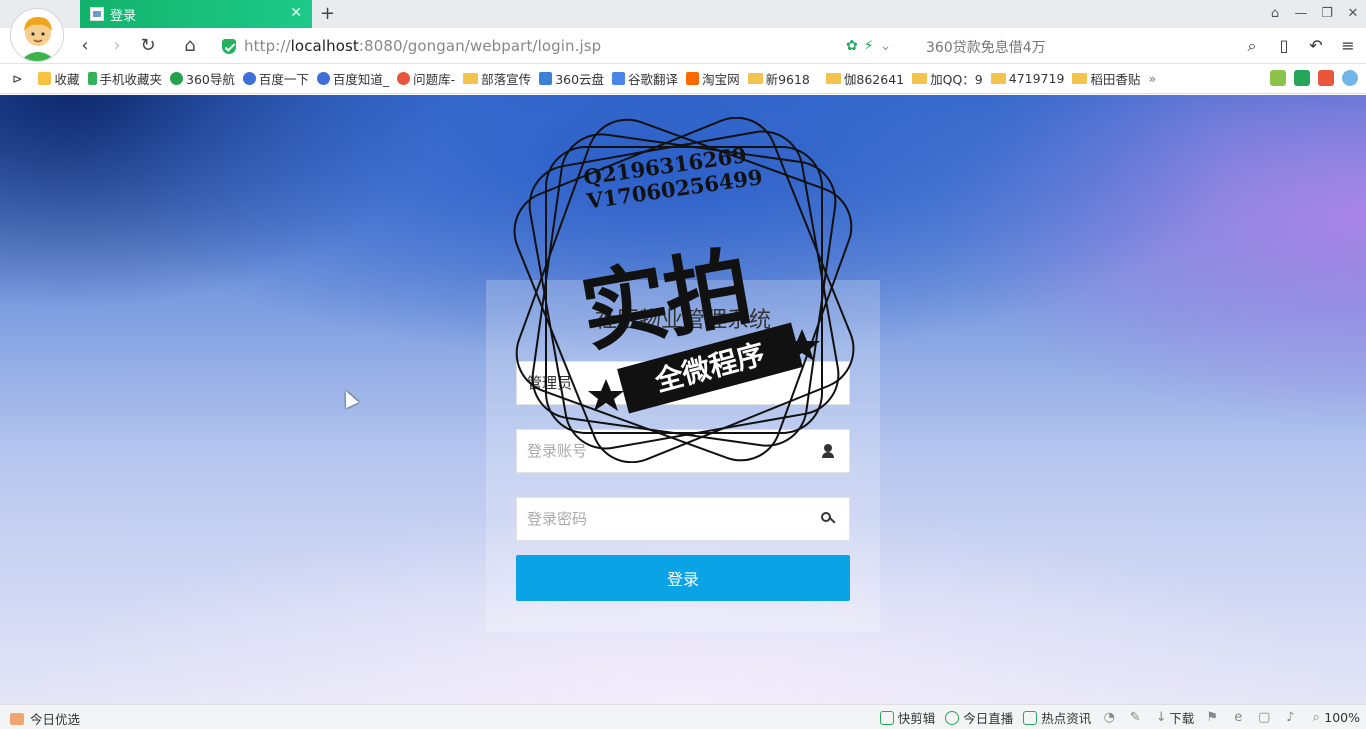  I want to click on dropdown-chevron-icon: ⌄, so click(886, 46).